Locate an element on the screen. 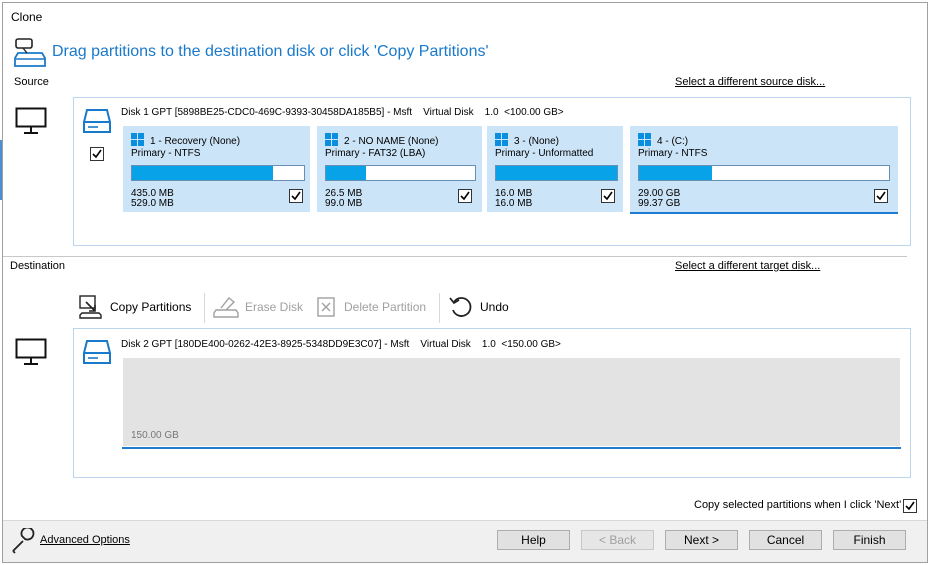 The height and width of the screenshot is (565, 930). wrench-icon is located at coordinates (23, 541).